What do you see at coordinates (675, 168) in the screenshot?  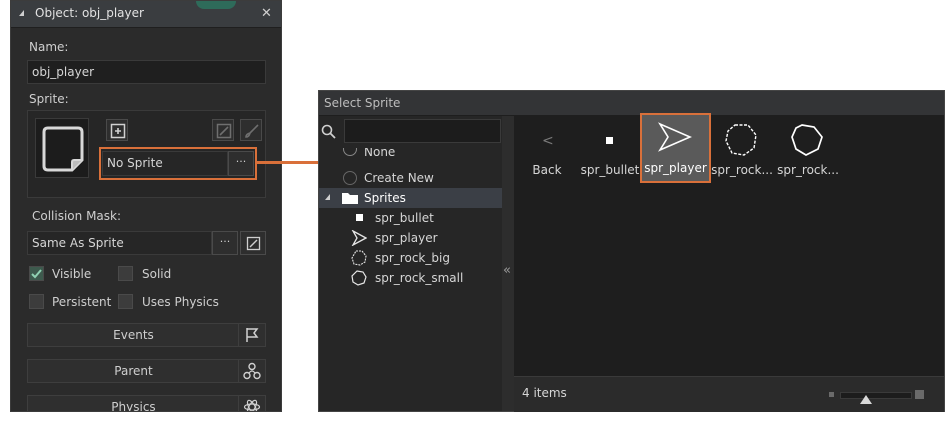 I see `grid-item-spr-player-label: spr_player` at bounding box center [675, 168].